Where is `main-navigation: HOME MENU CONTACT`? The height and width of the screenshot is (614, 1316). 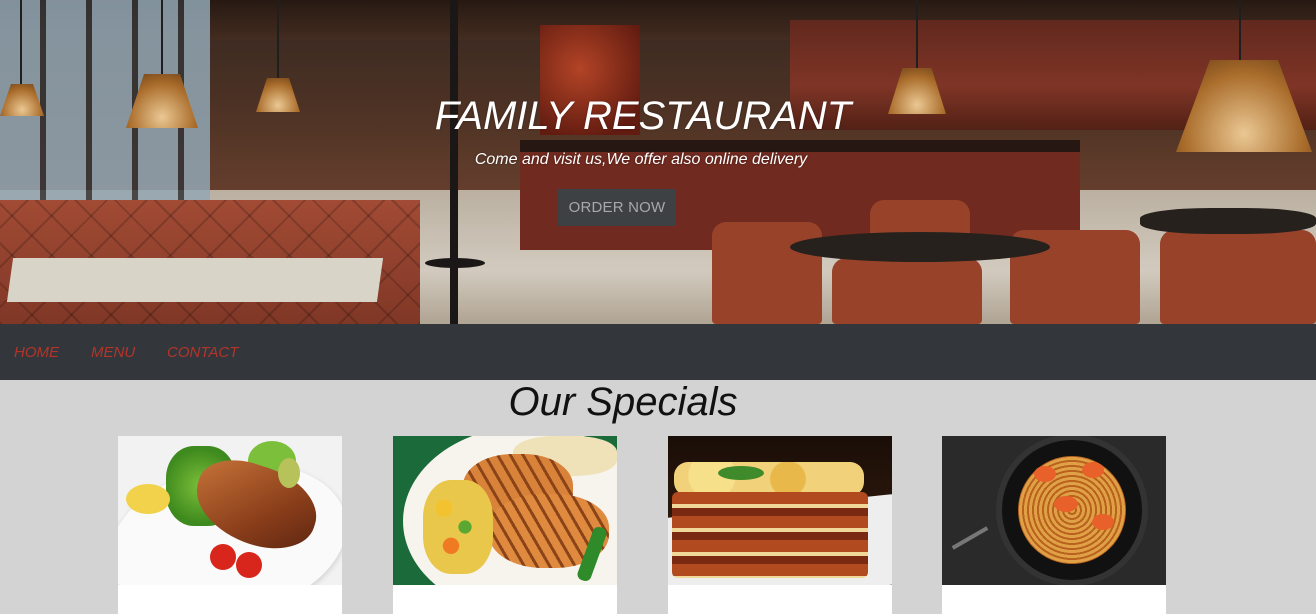
main-navigation: HOME MENU CONTACT is located at coordinates (658, 352).